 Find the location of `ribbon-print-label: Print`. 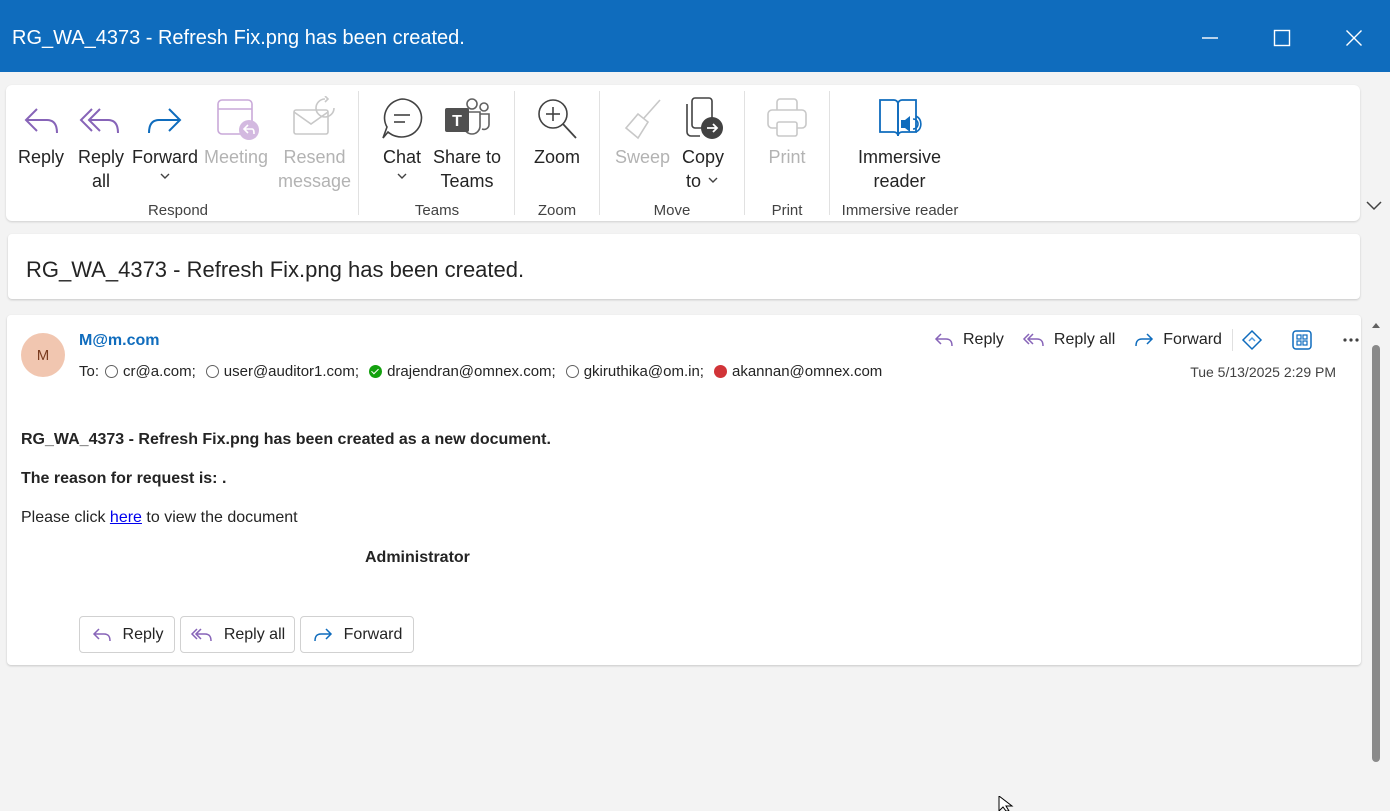

ribbon-print-label: Print is located at coordinates (787, 157).